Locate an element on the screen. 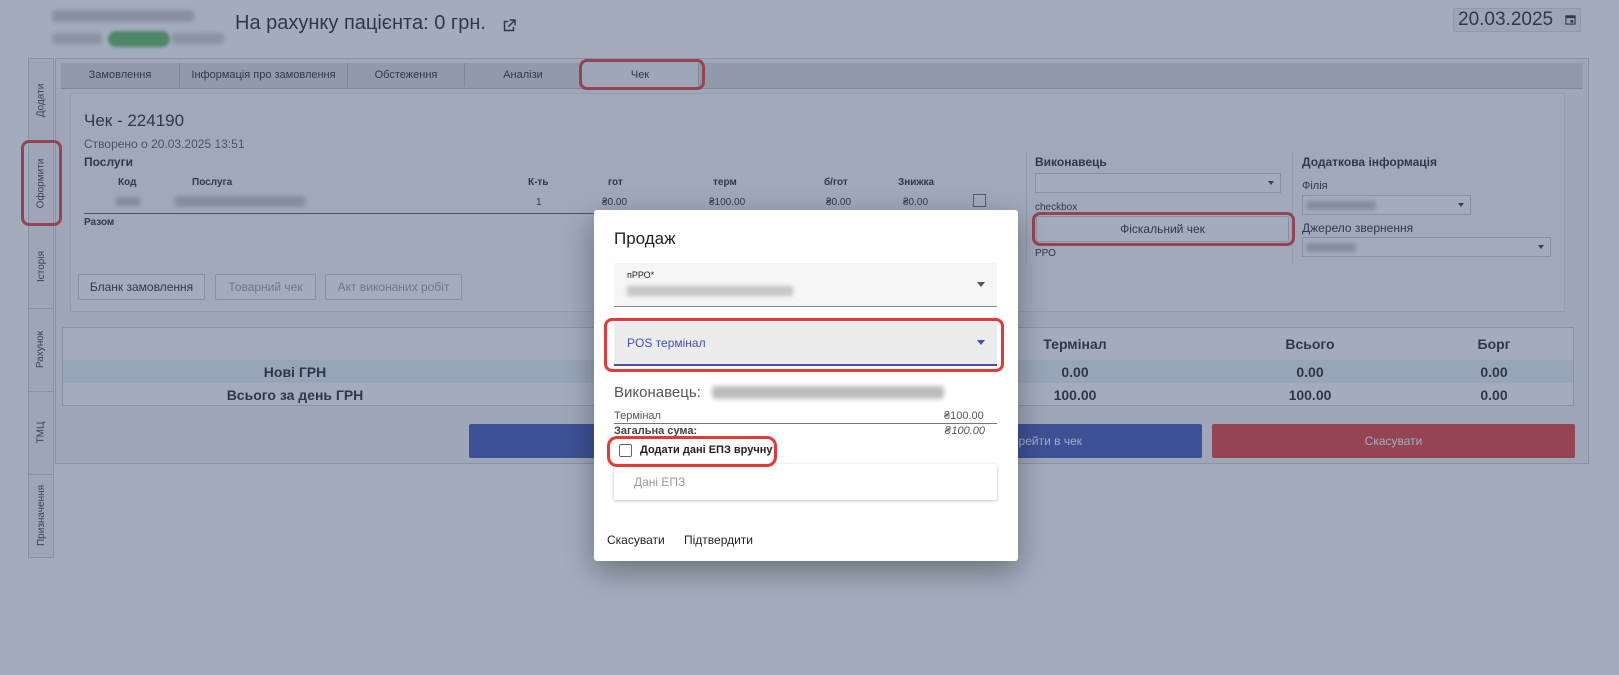  dialog-terminal-label: Термінал is located at coordinates (637, 416).